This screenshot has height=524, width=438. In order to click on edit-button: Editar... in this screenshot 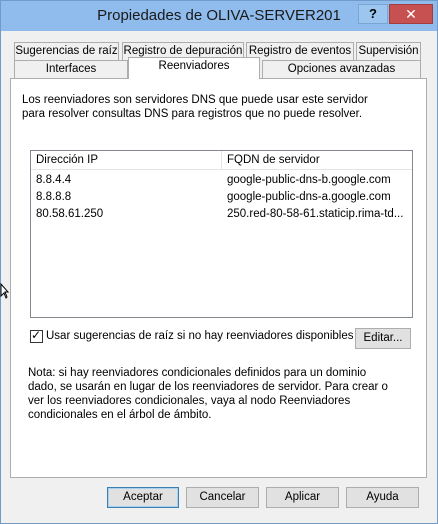, I will do `click(383, 338)`.